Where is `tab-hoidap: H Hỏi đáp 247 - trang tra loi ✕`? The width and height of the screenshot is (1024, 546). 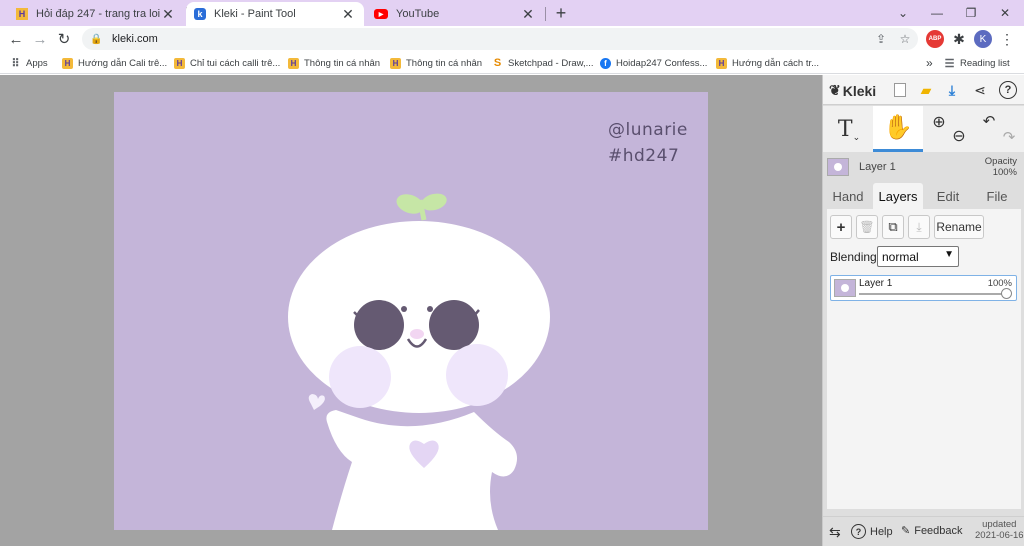 tab-hoidap: H Hỏi đáp 247 - trang tra loi ✕ is located at coordinates (96, 14).